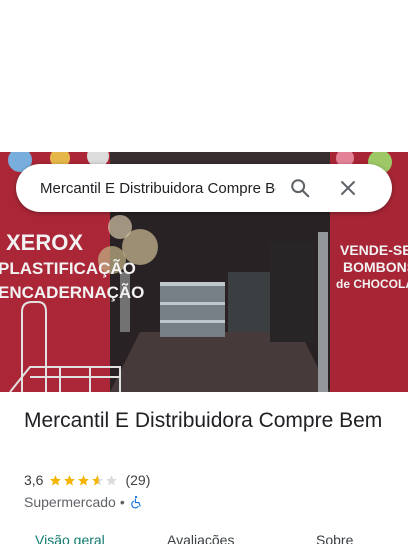 Image resolution: width=408 pixels, height=544 pixels. I want to click on tab-about: Sobre, so click(334, 538).